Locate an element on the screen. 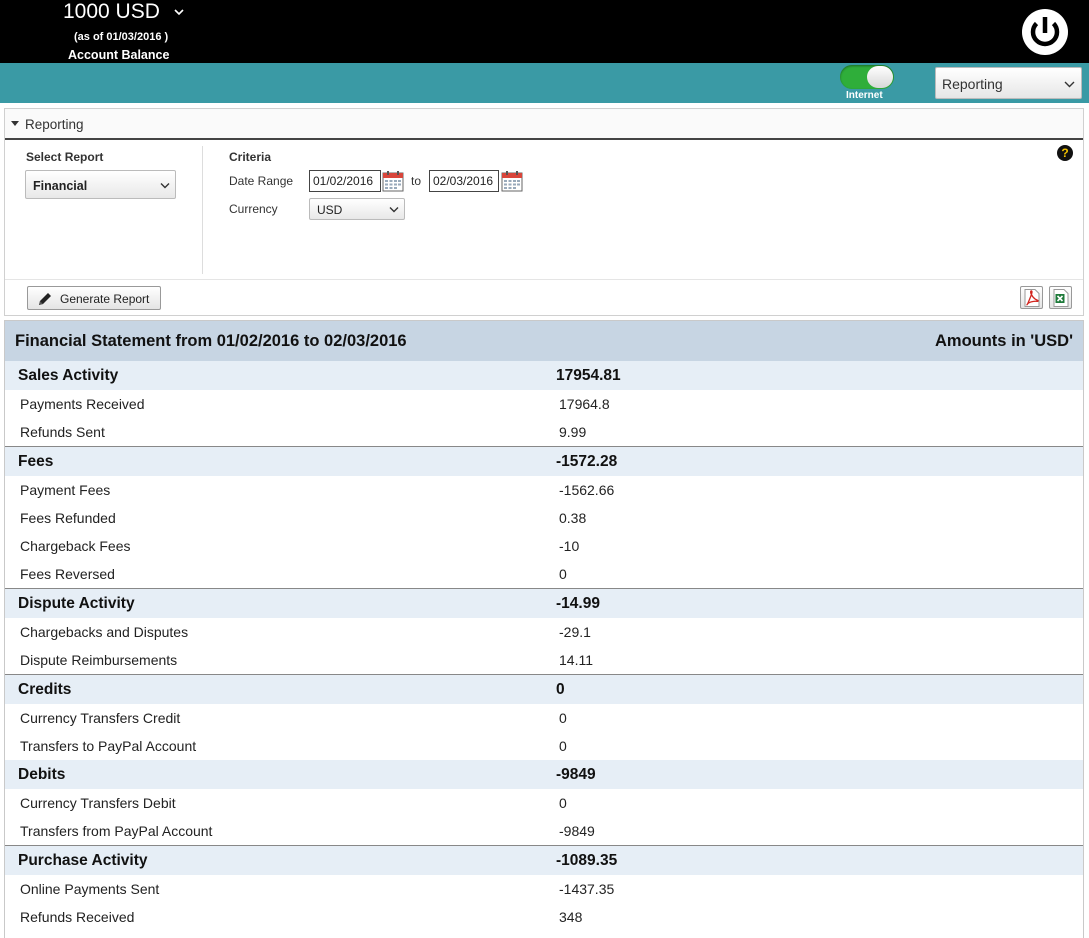 Image resolution: width=1089 pixels, height=938 pixels. section-row-debits: Debits -9849 is located at coordinates (544, 774).